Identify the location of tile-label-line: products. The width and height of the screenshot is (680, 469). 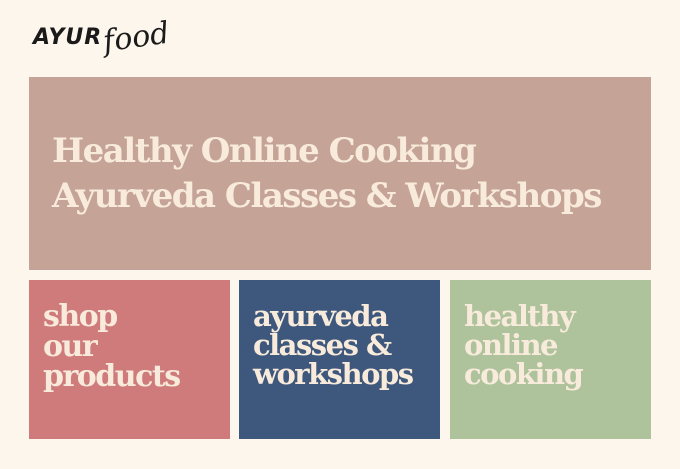
(112, 376).